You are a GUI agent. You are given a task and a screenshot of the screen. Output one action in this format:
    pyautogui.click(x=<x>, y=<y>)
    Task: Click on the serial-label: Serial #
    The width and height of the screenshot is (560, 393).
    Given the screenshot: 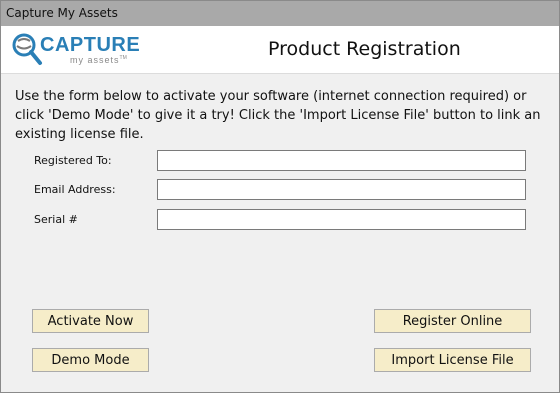 What is the action you would take?
    pyautogui.click(x=56, y=219)
    